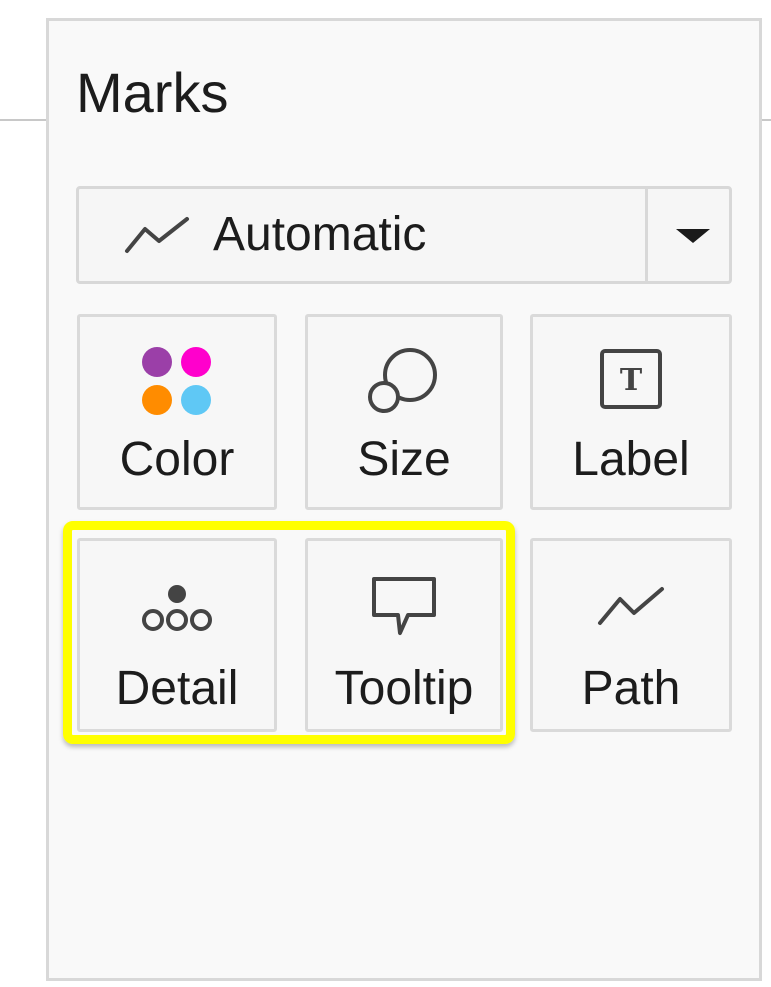 The width and height of the screenshot is (771, 987). What do you see at coordinates (646, 235) in the screenshot?
I see `dropdown-divider` at bounding box center [646, 235].